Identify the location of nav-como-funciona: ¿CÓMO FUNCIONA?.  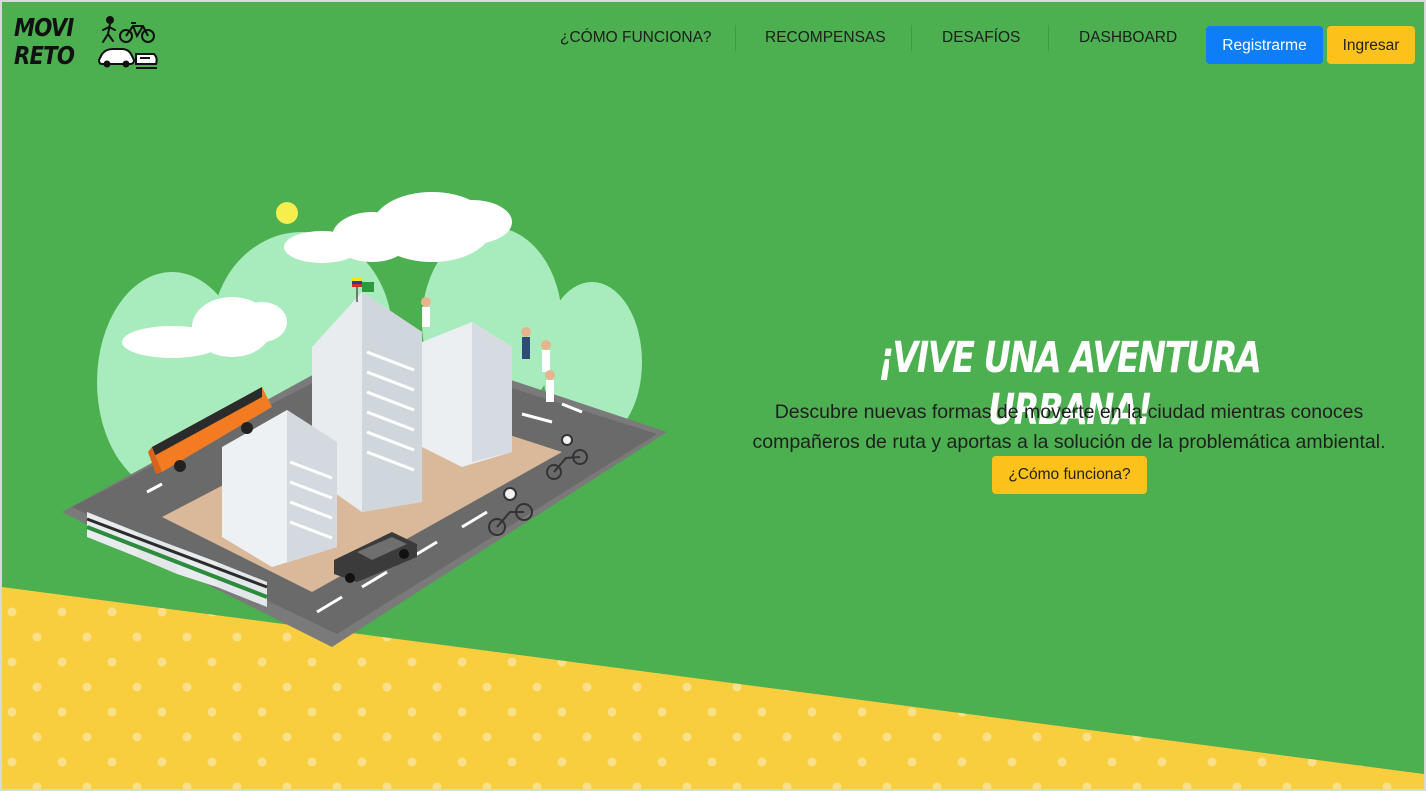
(636, 38).